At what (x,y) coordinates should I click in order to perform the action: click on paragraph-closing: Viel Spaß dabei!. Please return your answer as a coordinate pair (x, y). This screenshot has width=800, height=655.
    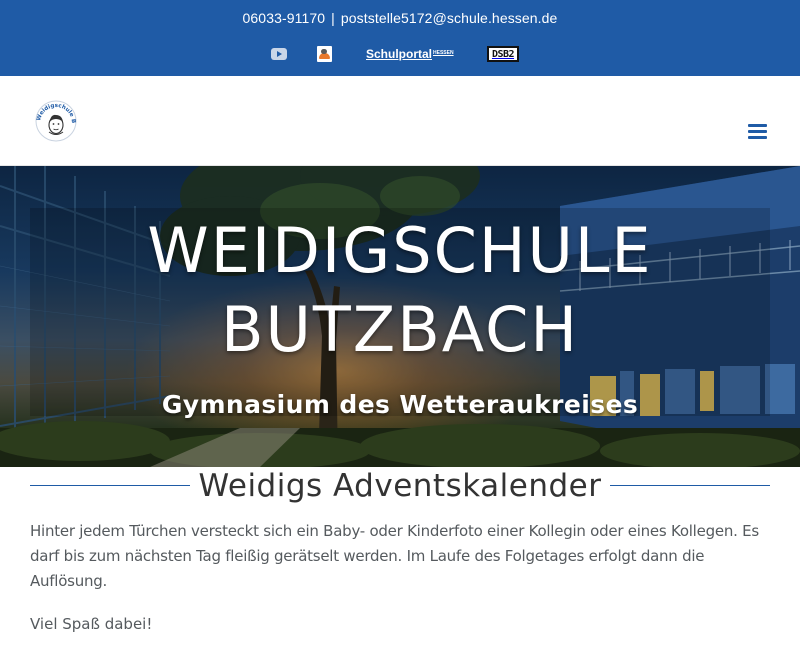
    Looking at the image, I should click on (91, 624).